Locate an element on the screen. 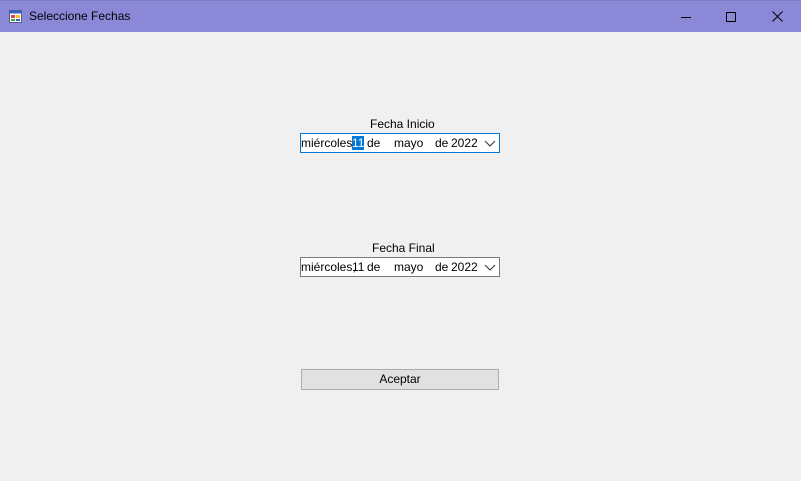  minimize-button is located at coordinates (686, 16).